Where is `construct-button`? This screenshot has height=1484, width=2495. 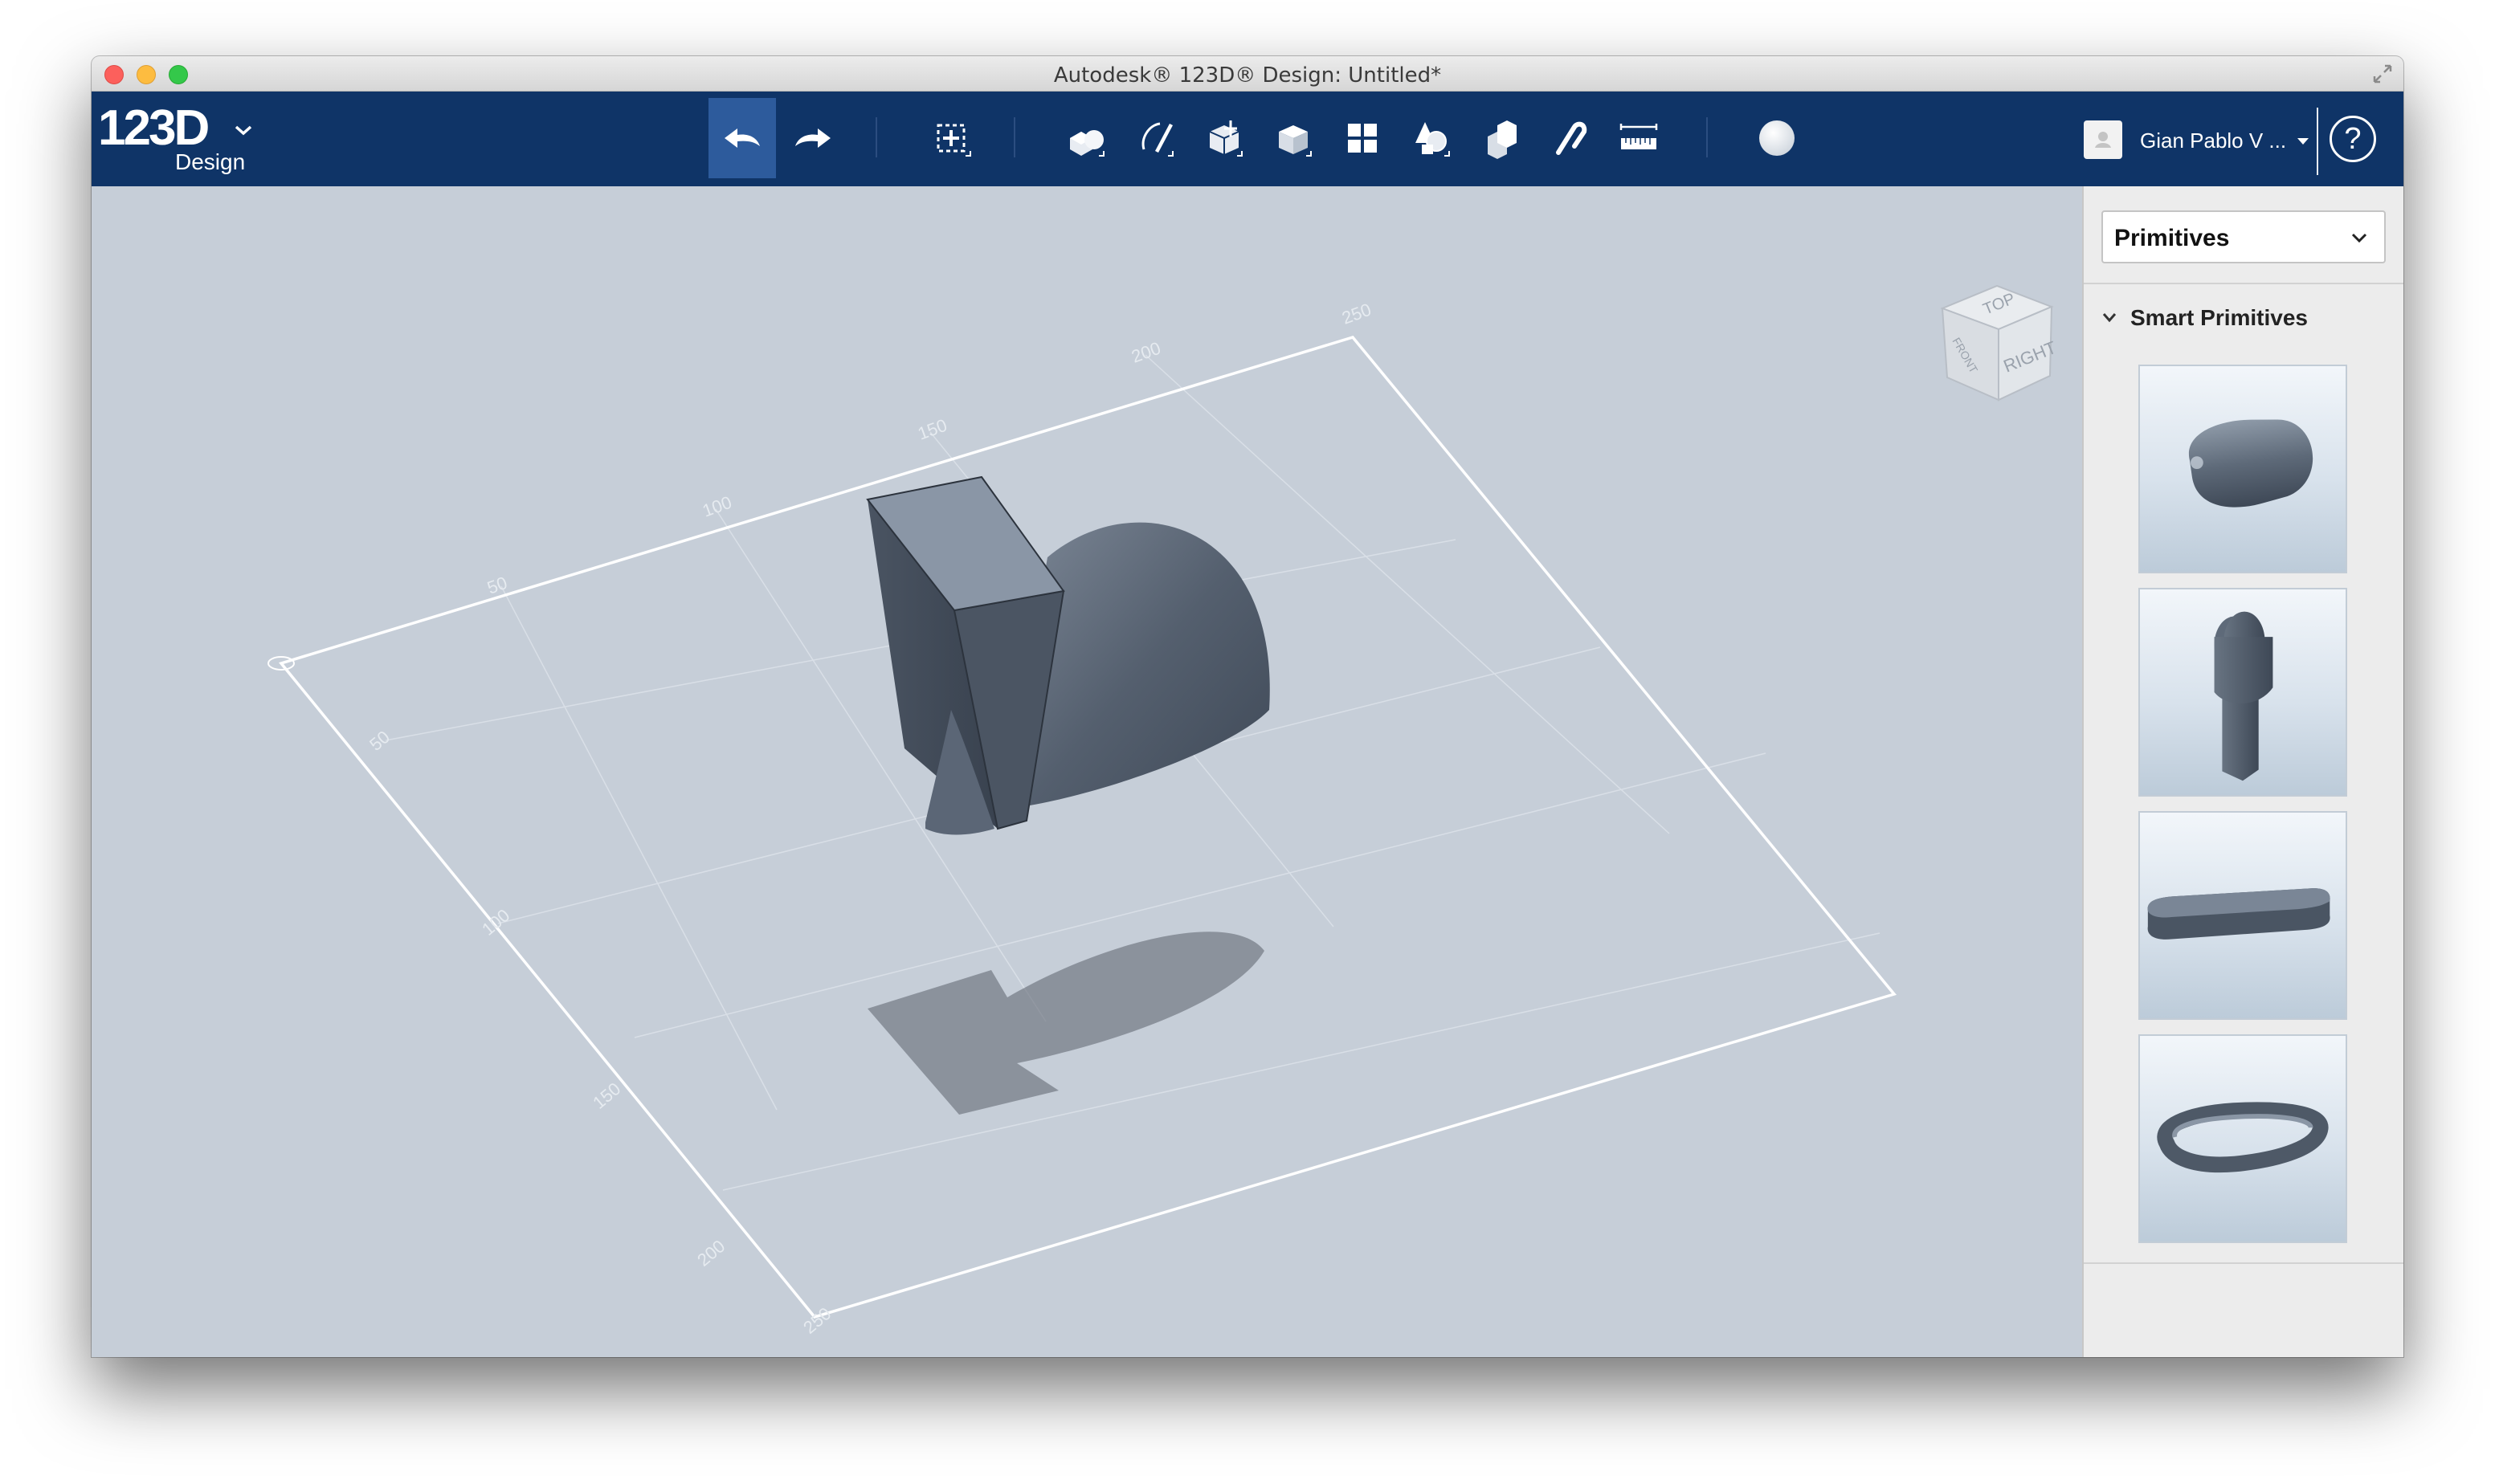
construct-button is located at coordinates (1224, 138).